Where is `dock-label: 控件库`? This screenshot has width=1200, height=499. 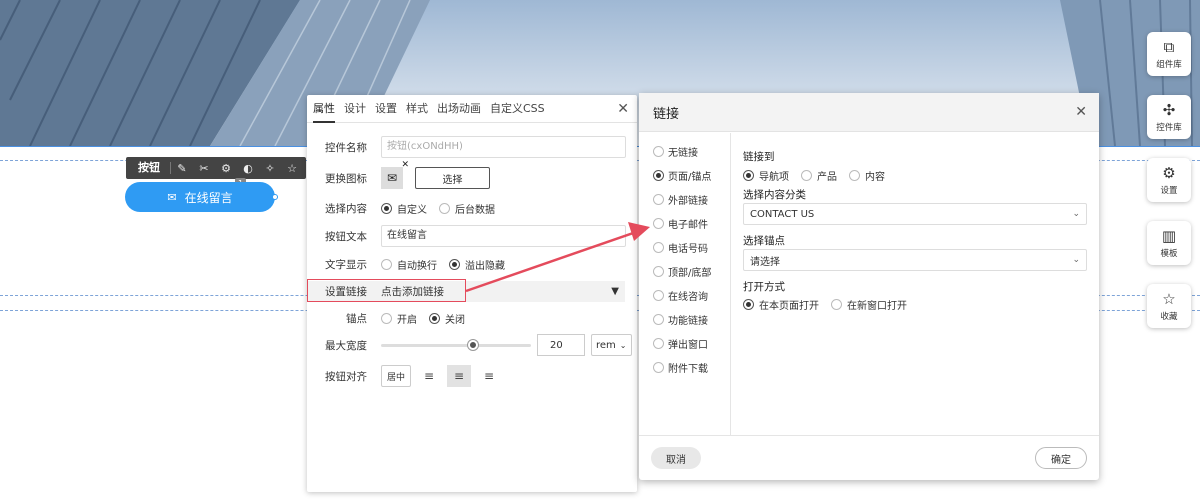 dock-label: 控件库 is located at coordinates (1169, 127).